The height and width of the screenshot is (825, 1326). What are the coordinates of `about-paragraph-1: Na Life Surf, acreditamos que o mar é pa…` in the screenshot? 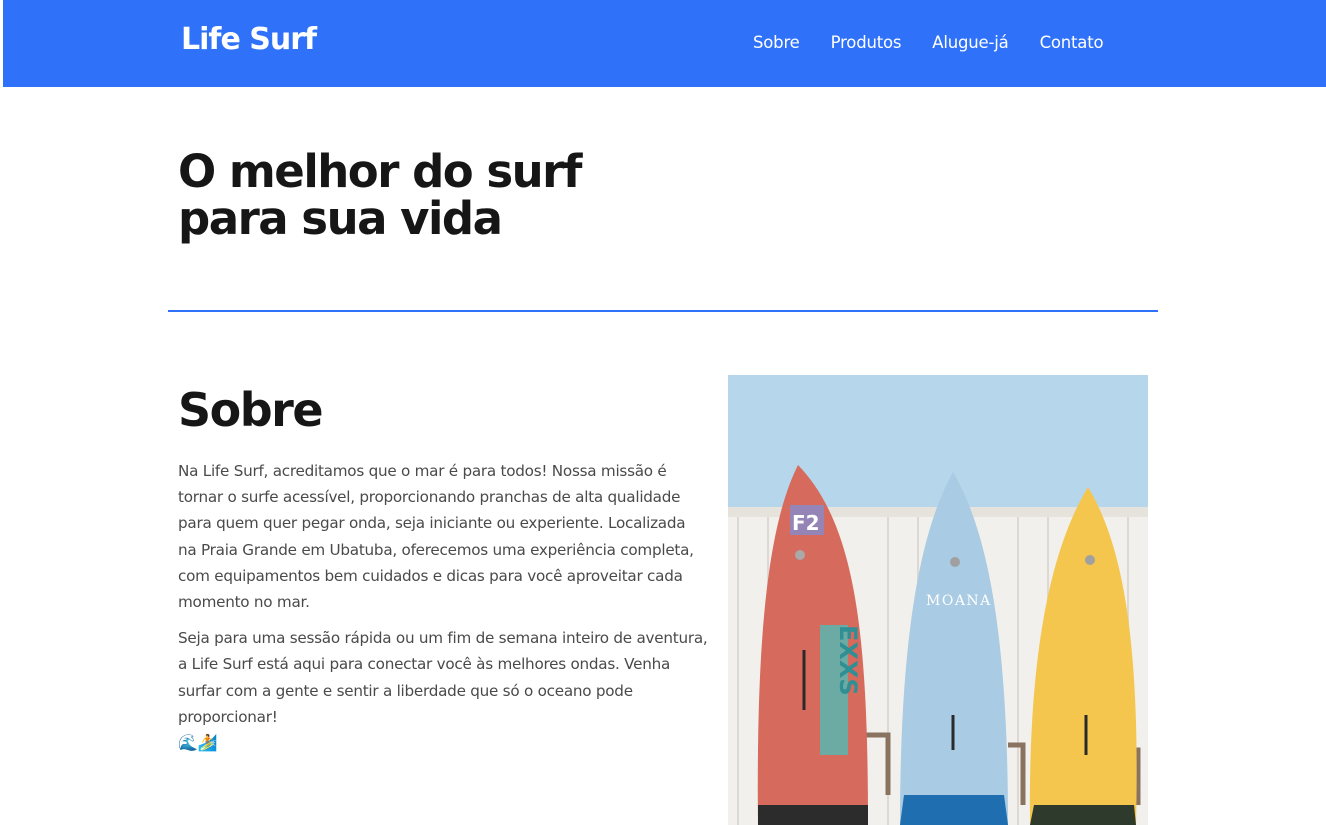 It's located at (436, 537).